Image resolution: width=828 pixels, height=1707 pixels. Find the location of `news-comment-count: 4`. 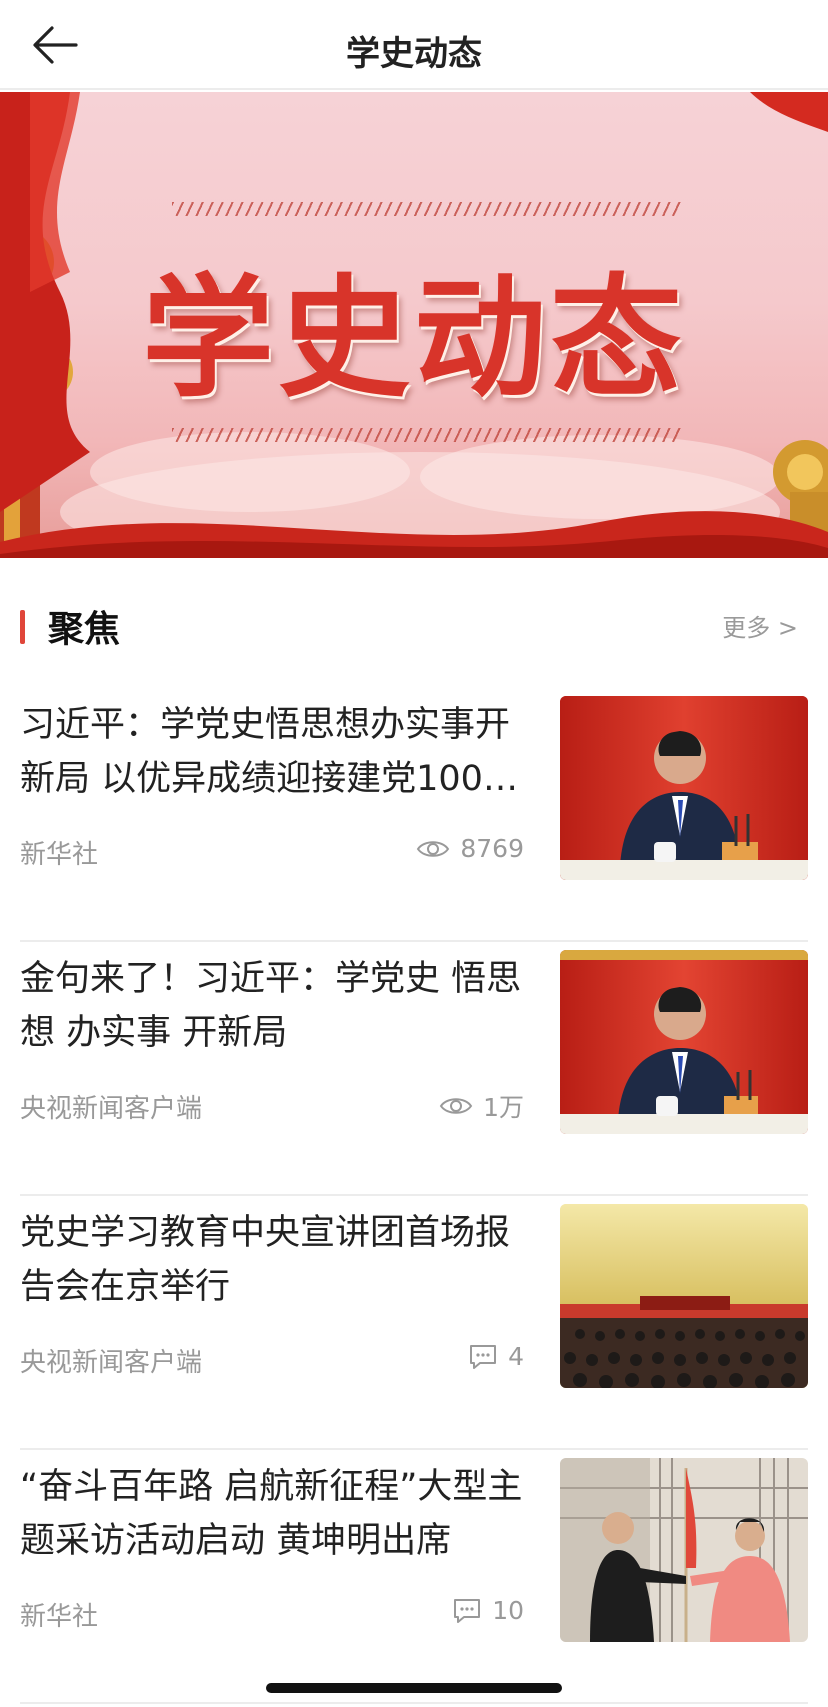

news-comment-count: 4 is located at coordinates (496, 1356).